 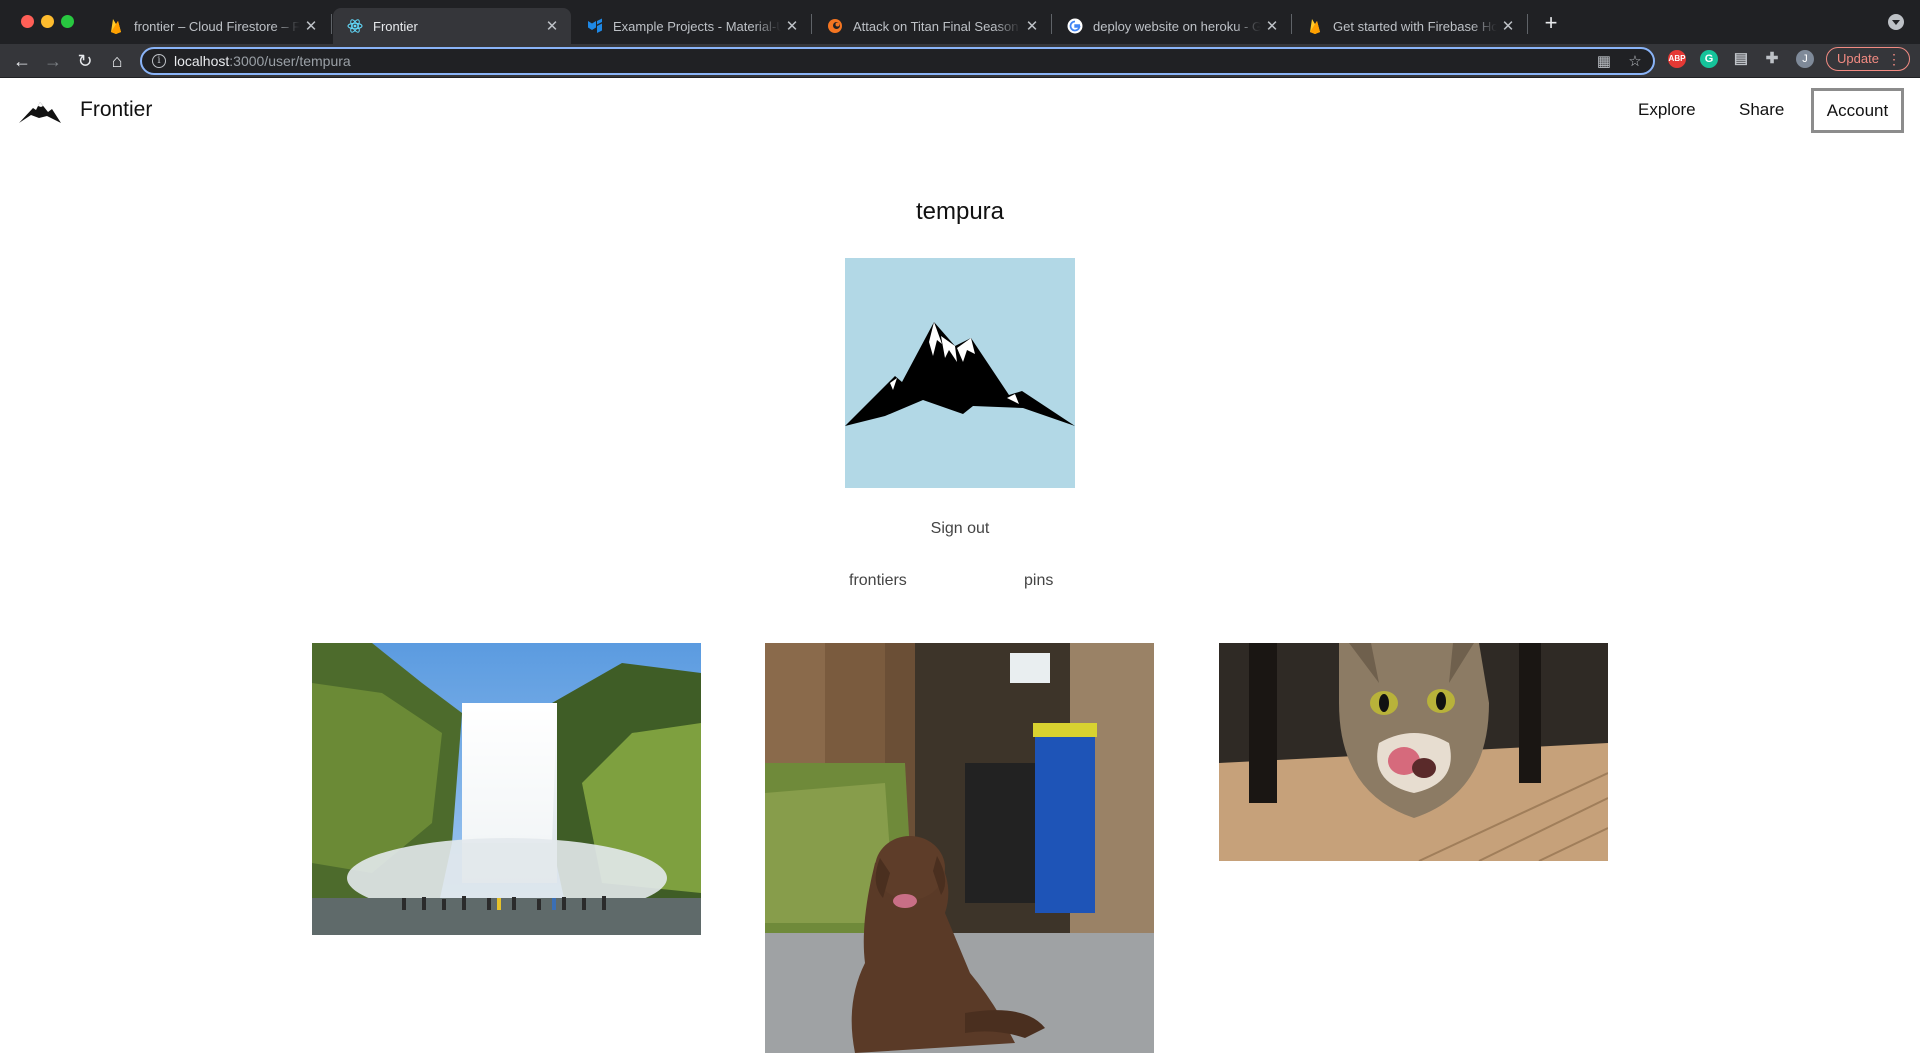 What do you see at coordinates (1761, 110) in the screenshot?
I see `nav-share-link: Share` at bounding box center [1761, 110].